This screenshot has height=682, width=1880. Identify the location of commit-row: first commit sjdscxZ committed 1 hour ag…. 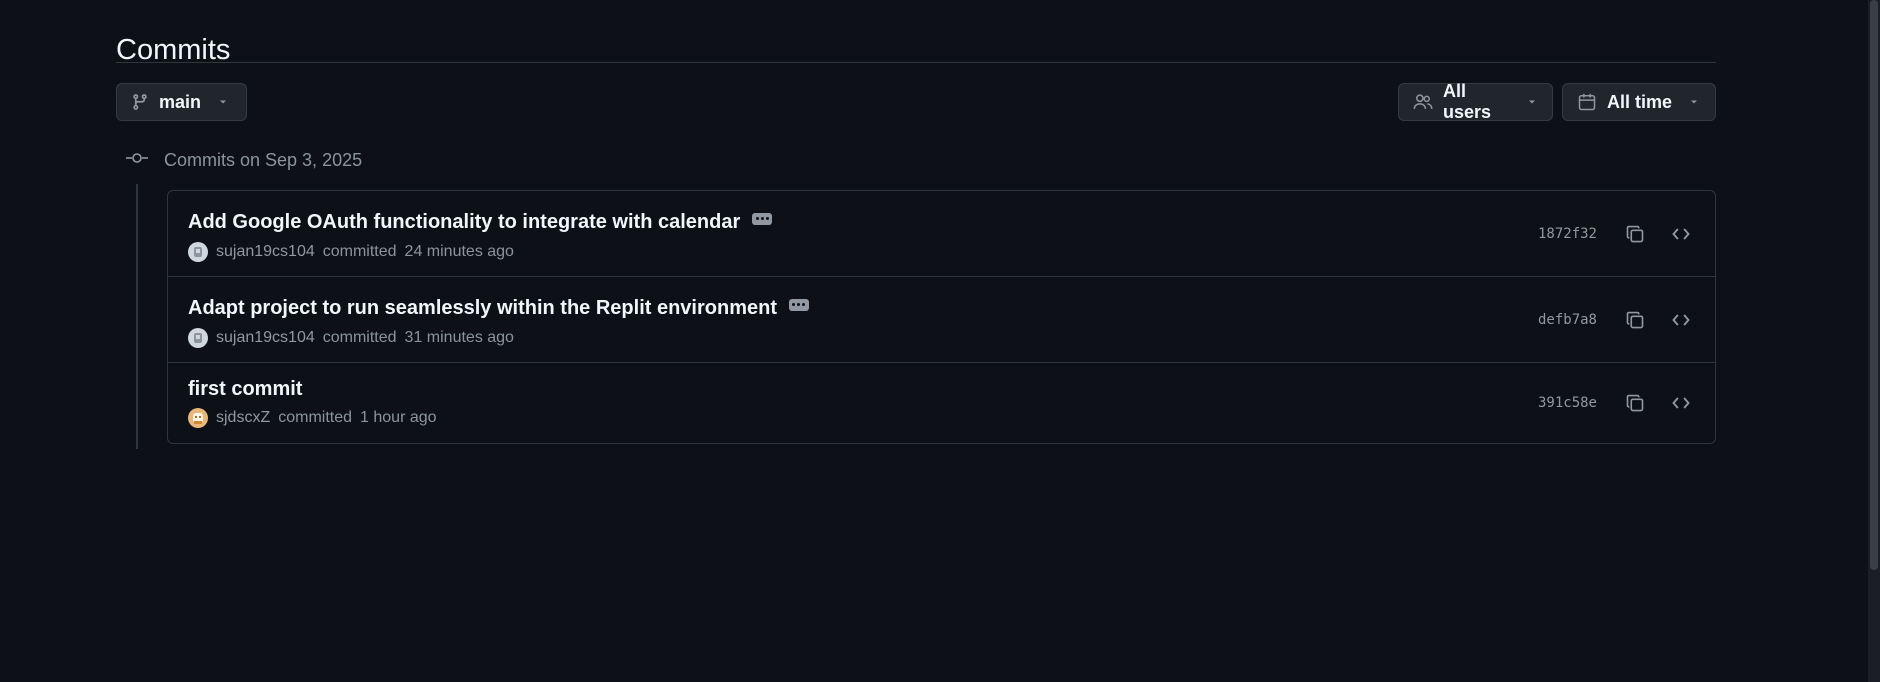
(941, 403).